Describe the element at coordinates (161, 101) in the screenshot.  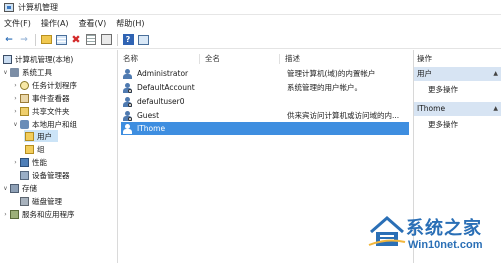
I see `cell-name: defaultuser0` at that location.